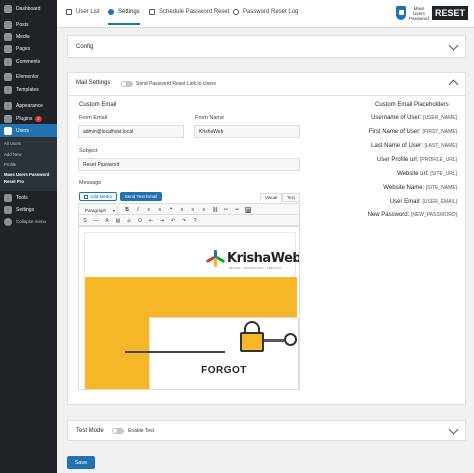  Describe the element at coordinates (8, 118) in the screenshot. I see `plugin-icon` at that location.